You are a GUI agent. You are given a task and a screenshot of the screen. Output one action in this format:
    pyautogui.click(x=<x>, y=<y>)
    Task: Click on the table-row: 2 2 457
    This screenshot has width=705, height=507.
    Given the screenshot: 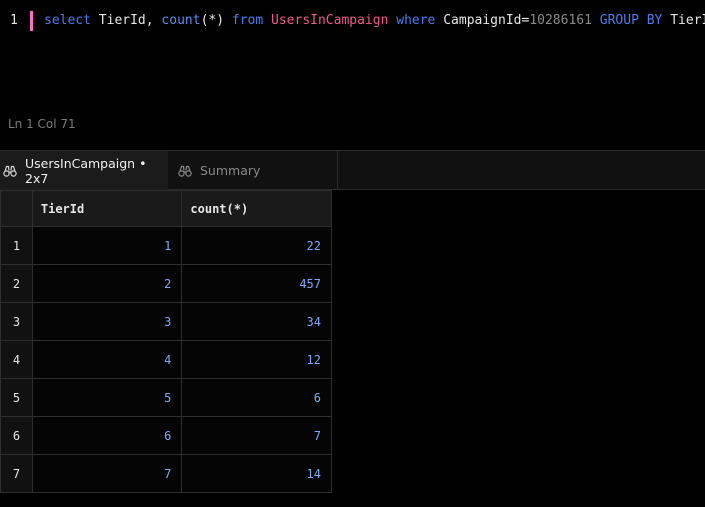 What is the action you would take?
    pyautogui.click(x=166, y=283)
    